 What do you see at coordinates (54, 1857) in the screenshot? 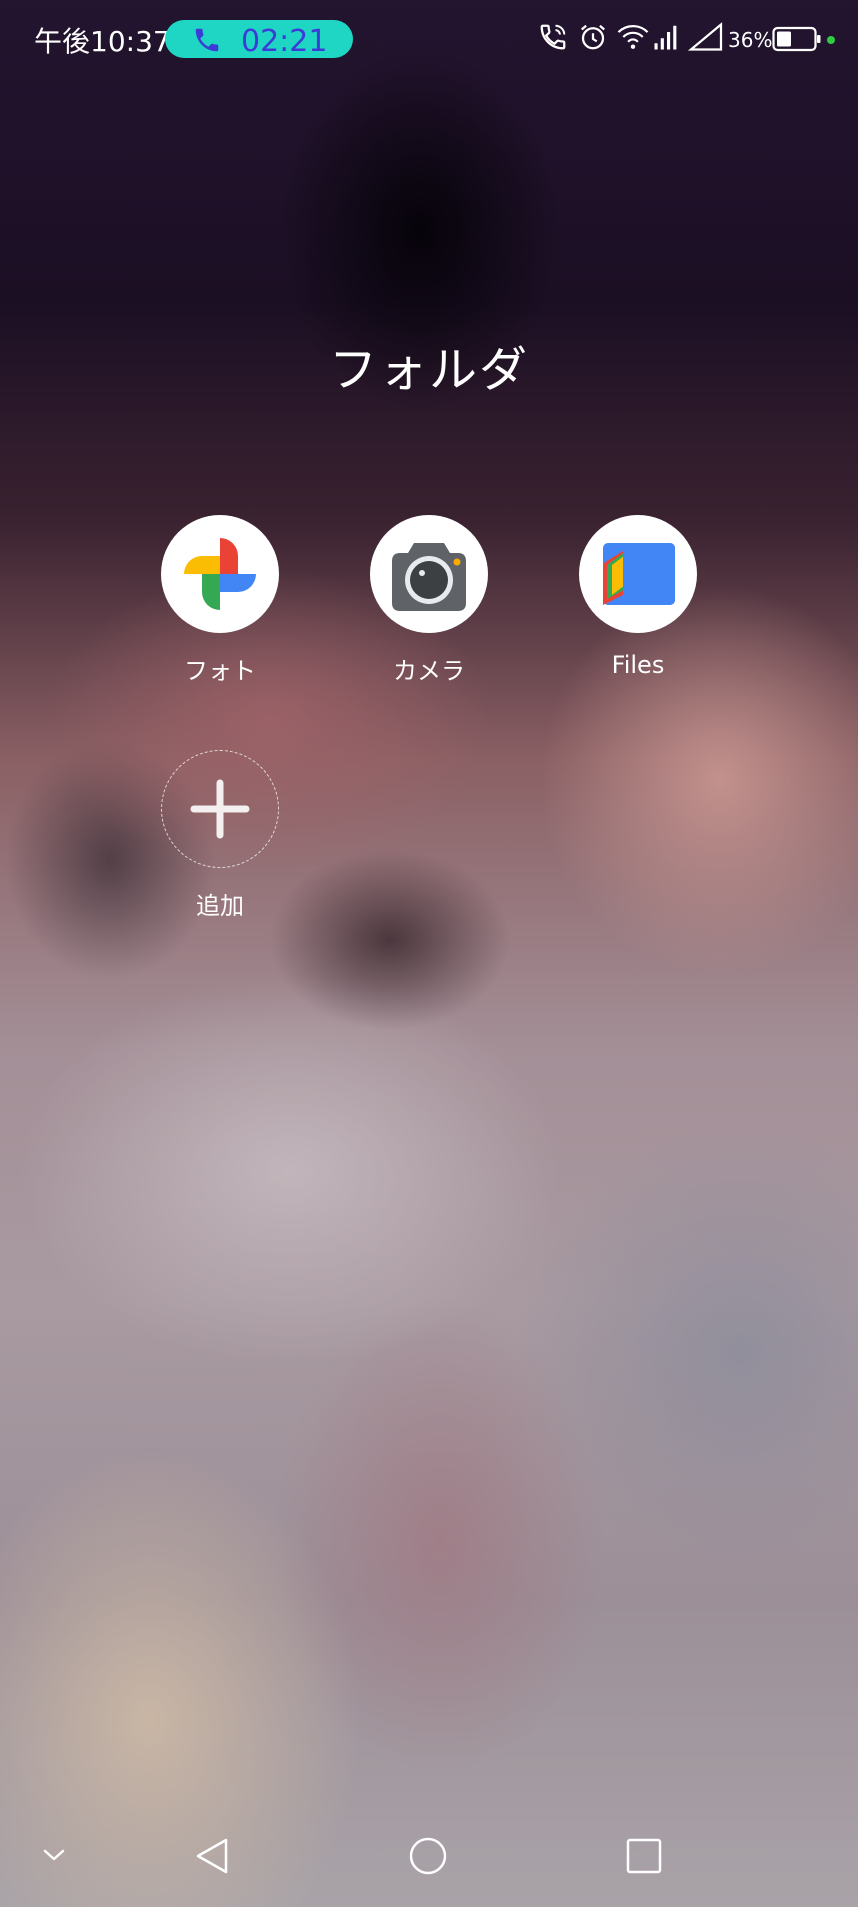
I see `collapse-icon` at bounding box center [54, 1857].